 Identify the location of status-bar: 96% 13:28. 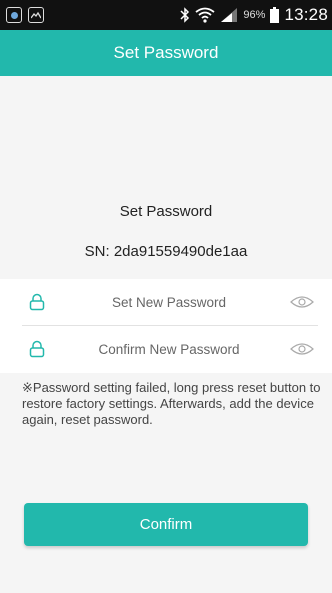
(166, 15).